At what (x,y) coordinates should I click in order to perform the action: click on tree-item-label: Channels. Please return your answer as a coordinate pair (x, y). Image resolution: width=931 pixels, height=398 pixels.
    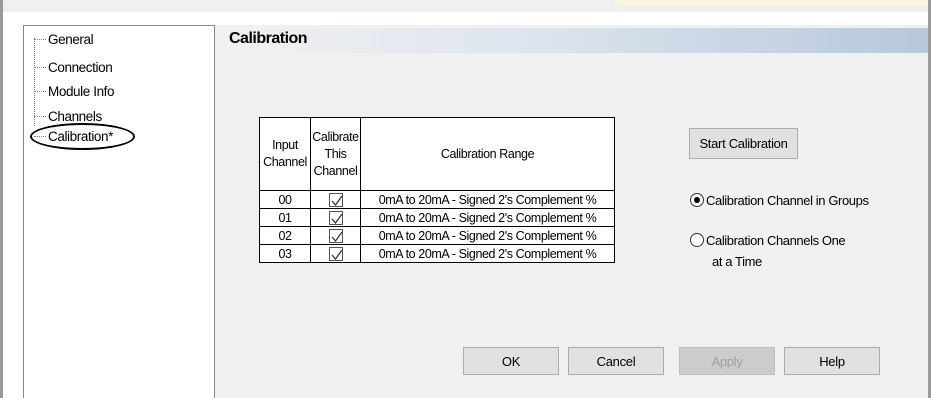
    Looking at the image, I should click on (75, 116).